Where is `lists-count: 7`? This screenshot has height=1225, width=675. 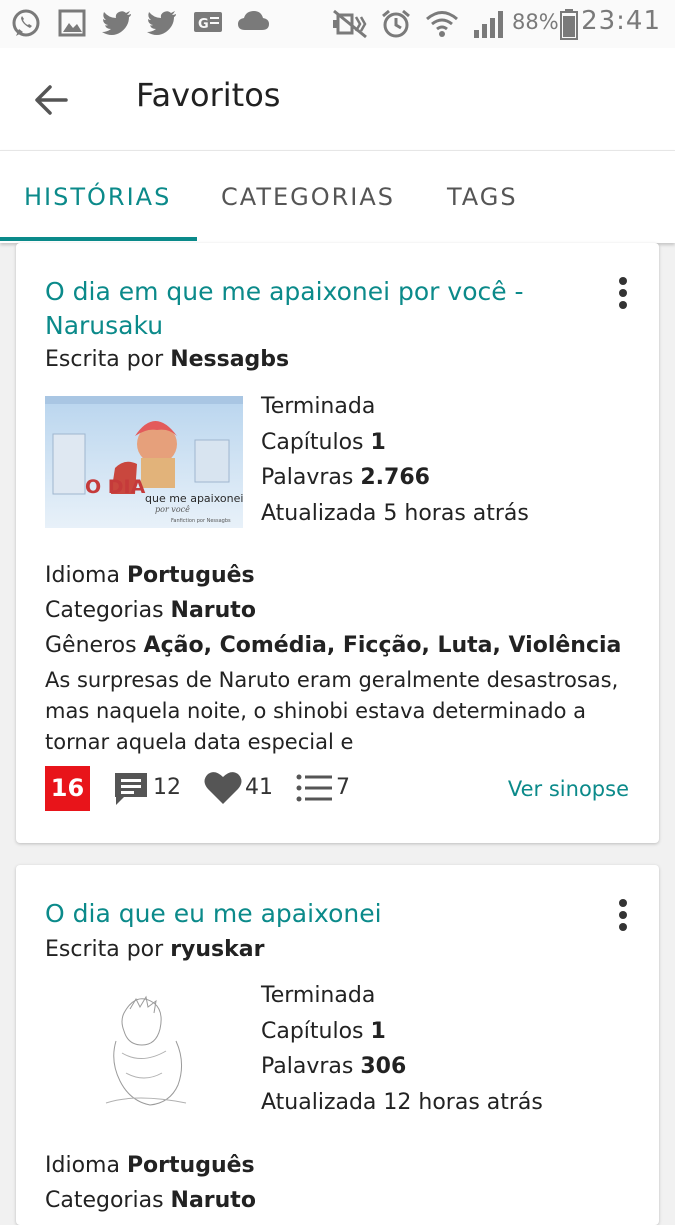
lists-count: 7 is located at coordinates (343, 787).